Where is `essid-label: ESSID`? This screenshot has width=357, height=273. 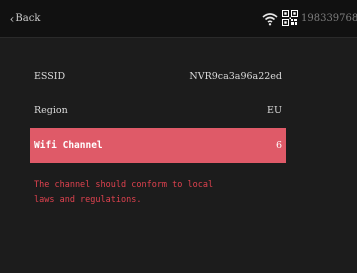 essid-label: ESSID is located at coordinates (50, 76).